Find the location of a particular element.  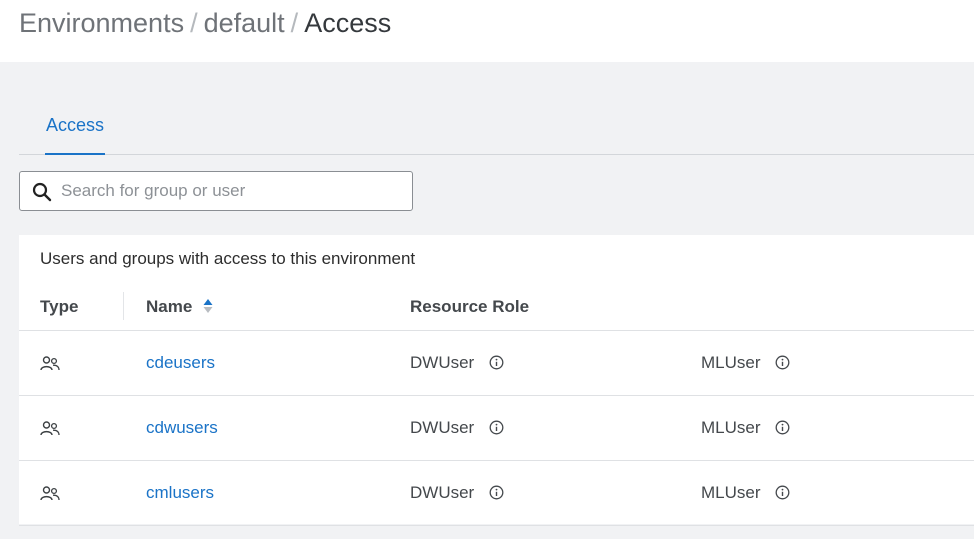

search-input is located at coordinates (231, 191).